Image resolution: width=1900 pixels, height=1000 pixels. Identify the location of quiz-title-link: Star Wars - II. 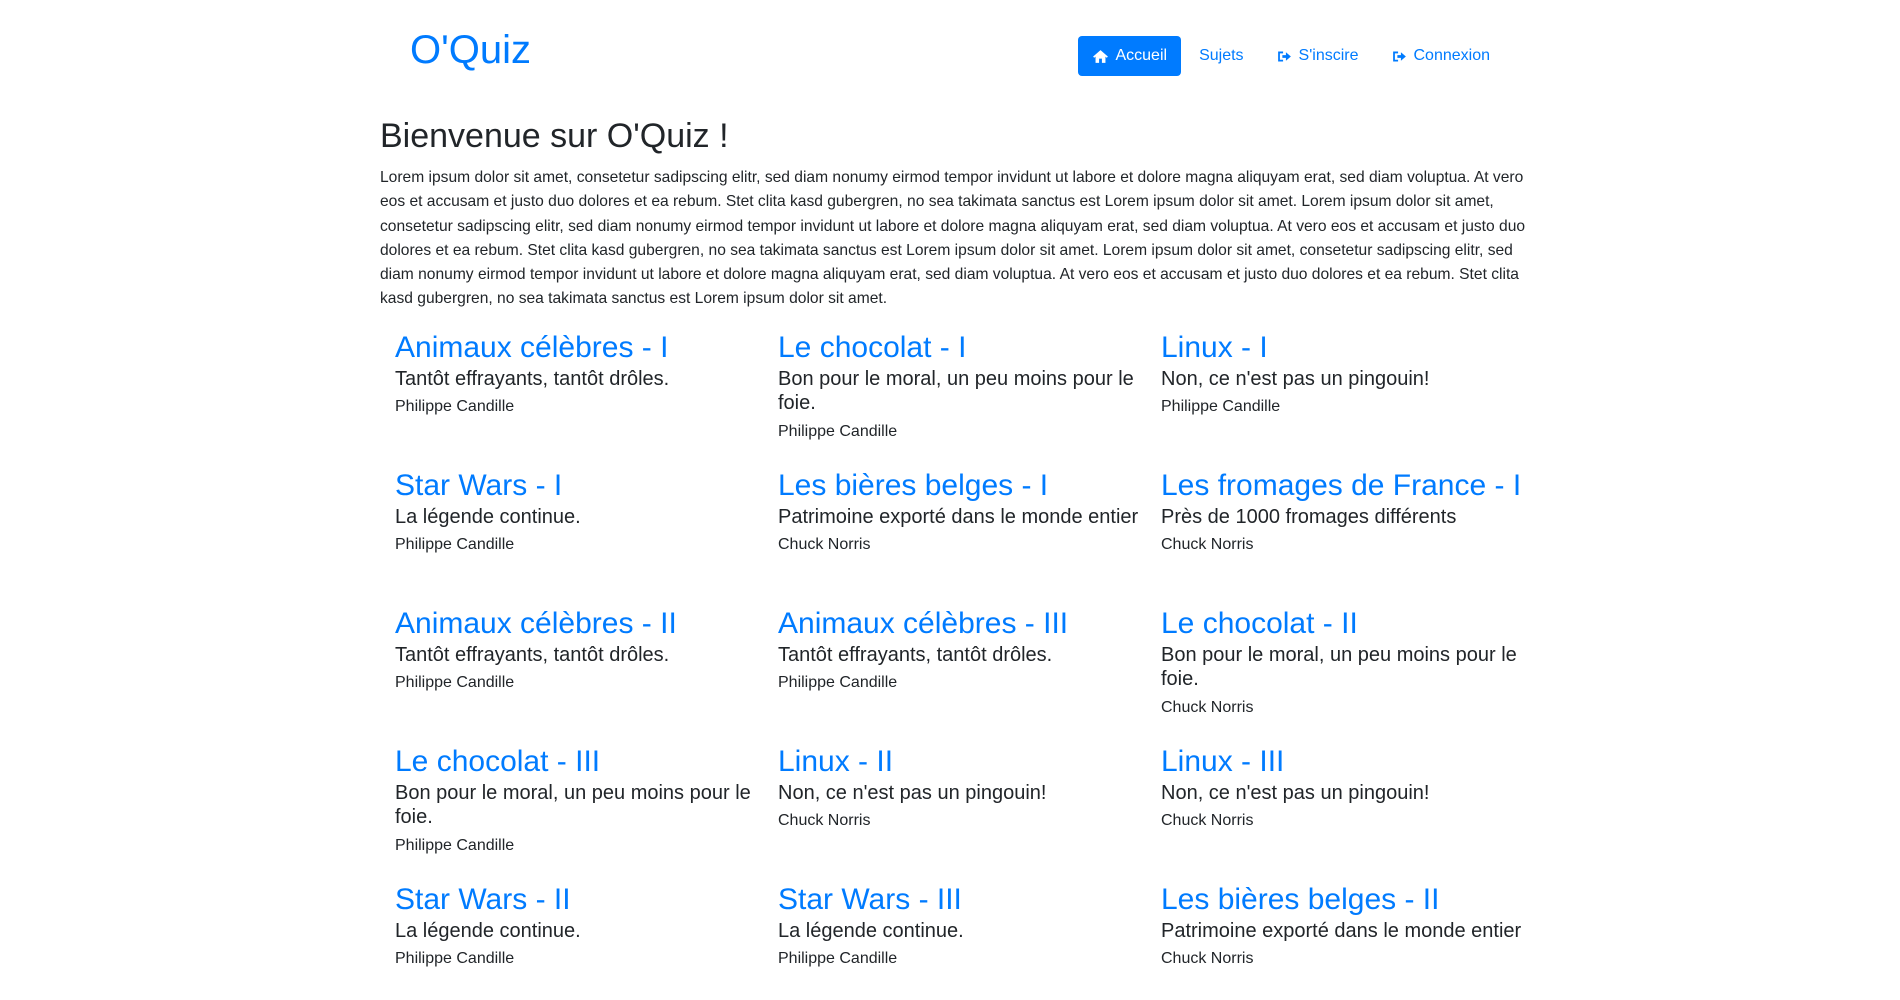
(576, 900).